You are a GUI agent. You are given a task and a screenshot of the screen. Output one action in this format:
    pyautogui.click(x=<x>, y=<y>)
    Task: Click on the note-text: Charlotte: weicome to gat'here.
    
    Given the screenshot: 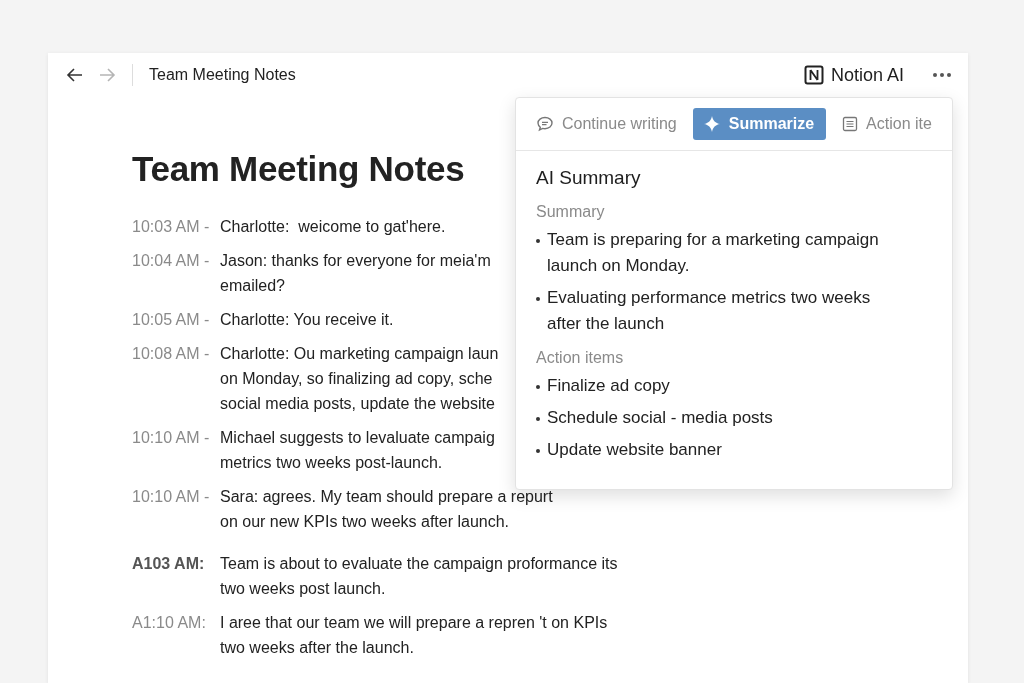 What is the action you would take?
    pyautogui.click(x=333, y=227)
    